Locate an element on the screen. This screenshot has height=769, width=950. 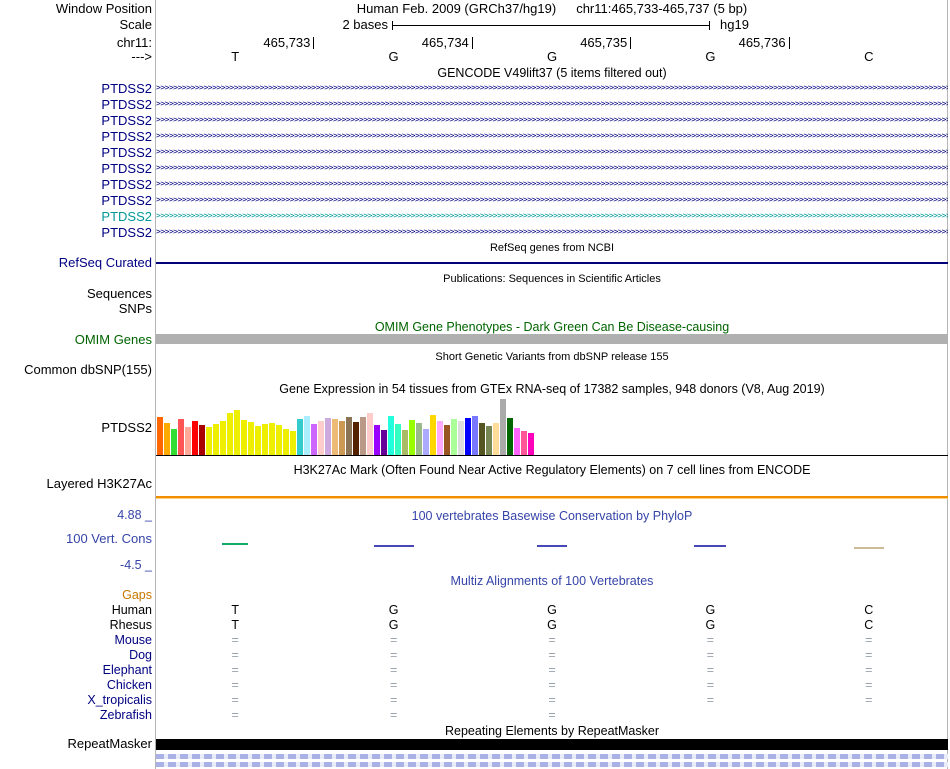
strand-arrow-label: ---> is located at coordinates (141, 56).